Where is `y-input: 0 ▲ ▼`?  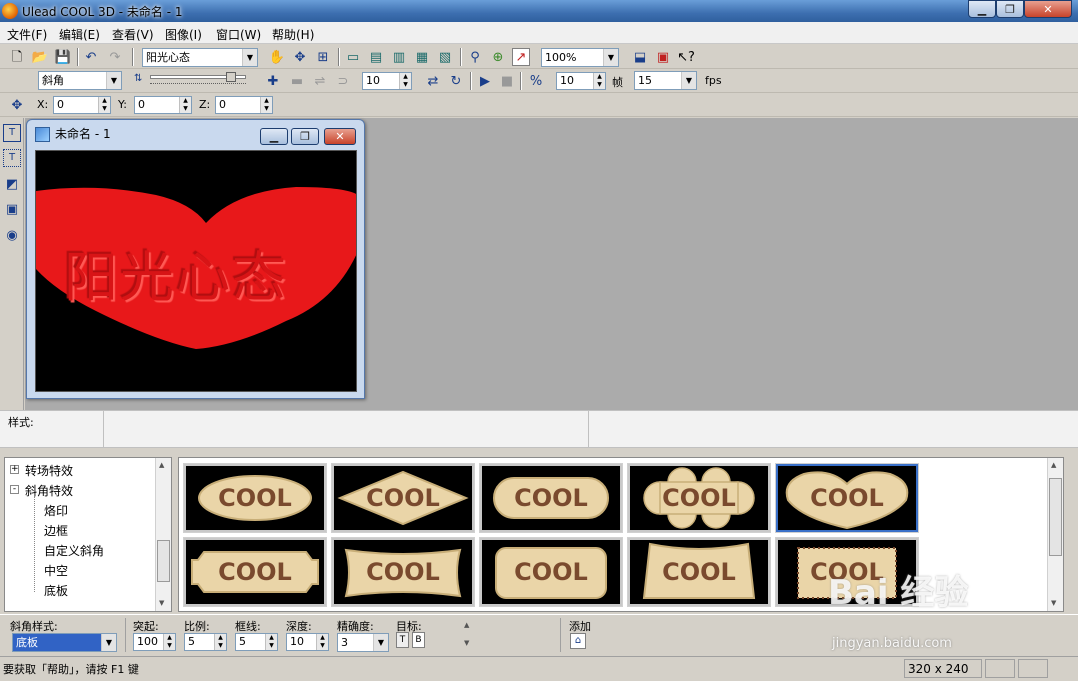 y-input: 0 ▲ ▼ is located at coordinates (163, 105).